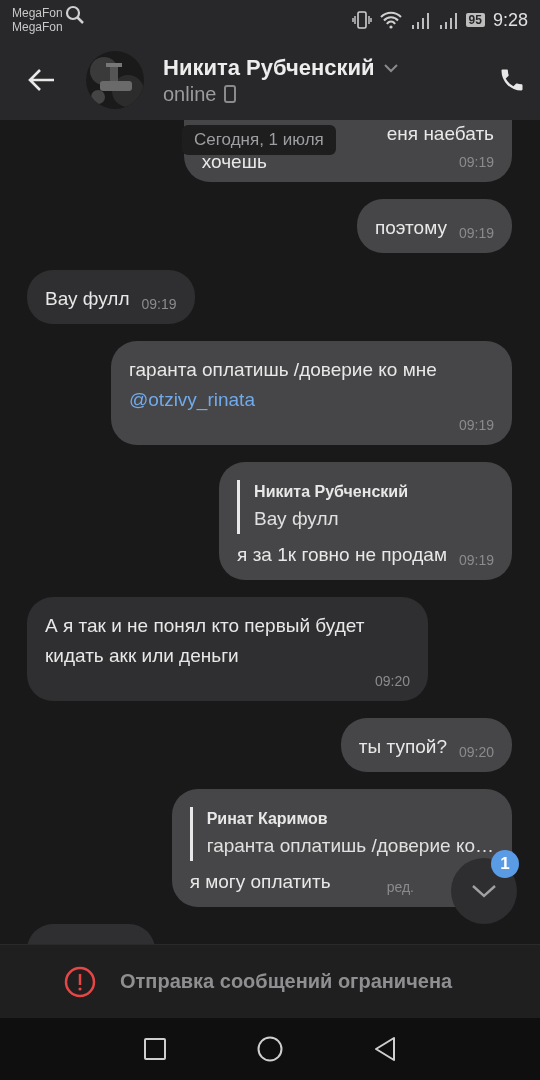  I want to click on contact-name: Никита Рубченский, so click(269, 67).